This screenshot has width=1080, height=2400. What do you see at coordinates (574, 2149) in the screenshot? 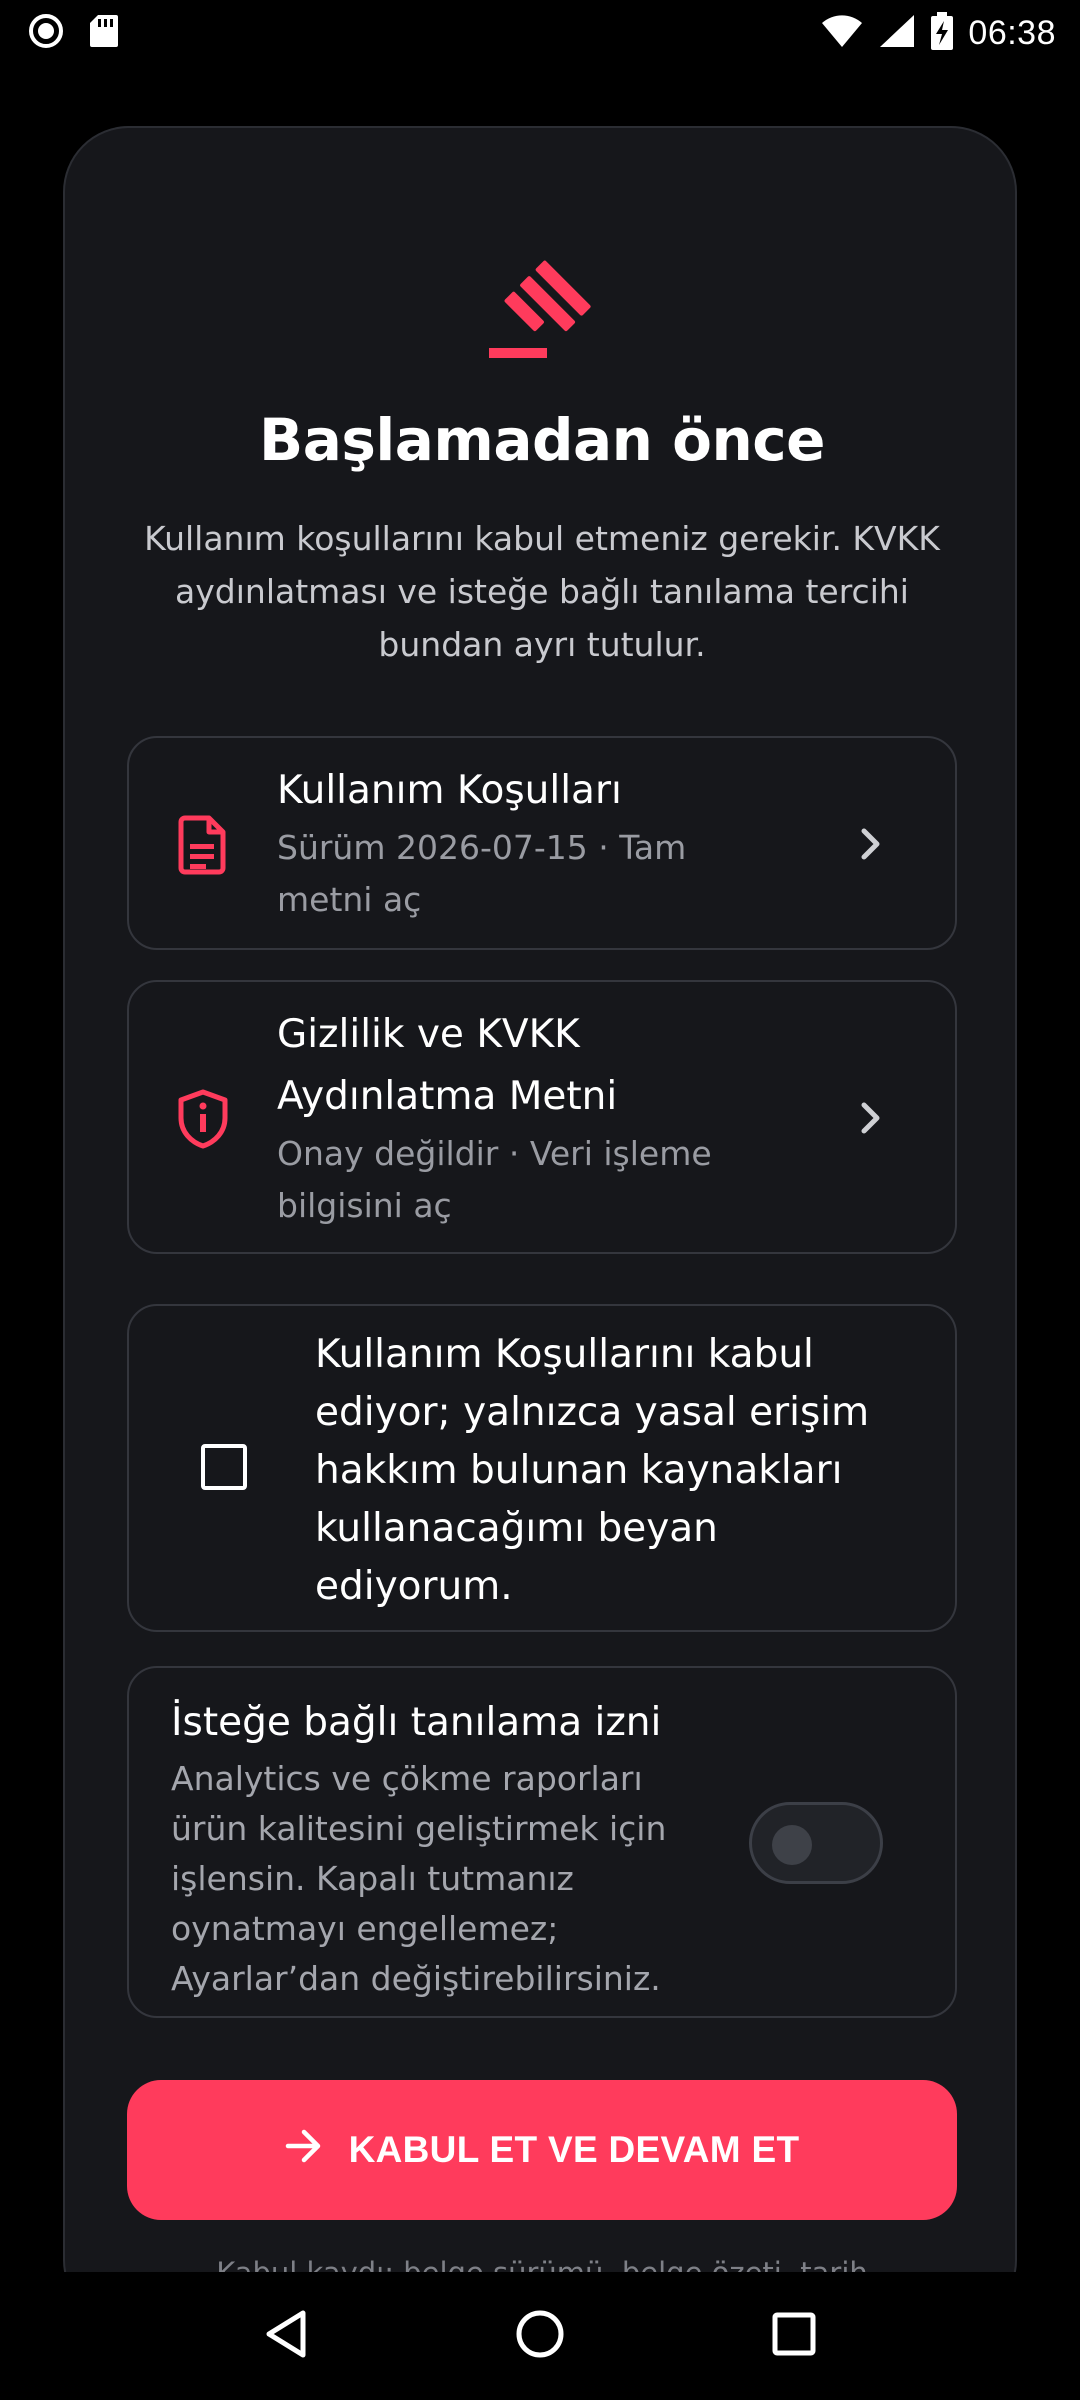
I see `accept-continue-label: KABUL ET VE DEVAM ET` at bounding box center [574, 2149].